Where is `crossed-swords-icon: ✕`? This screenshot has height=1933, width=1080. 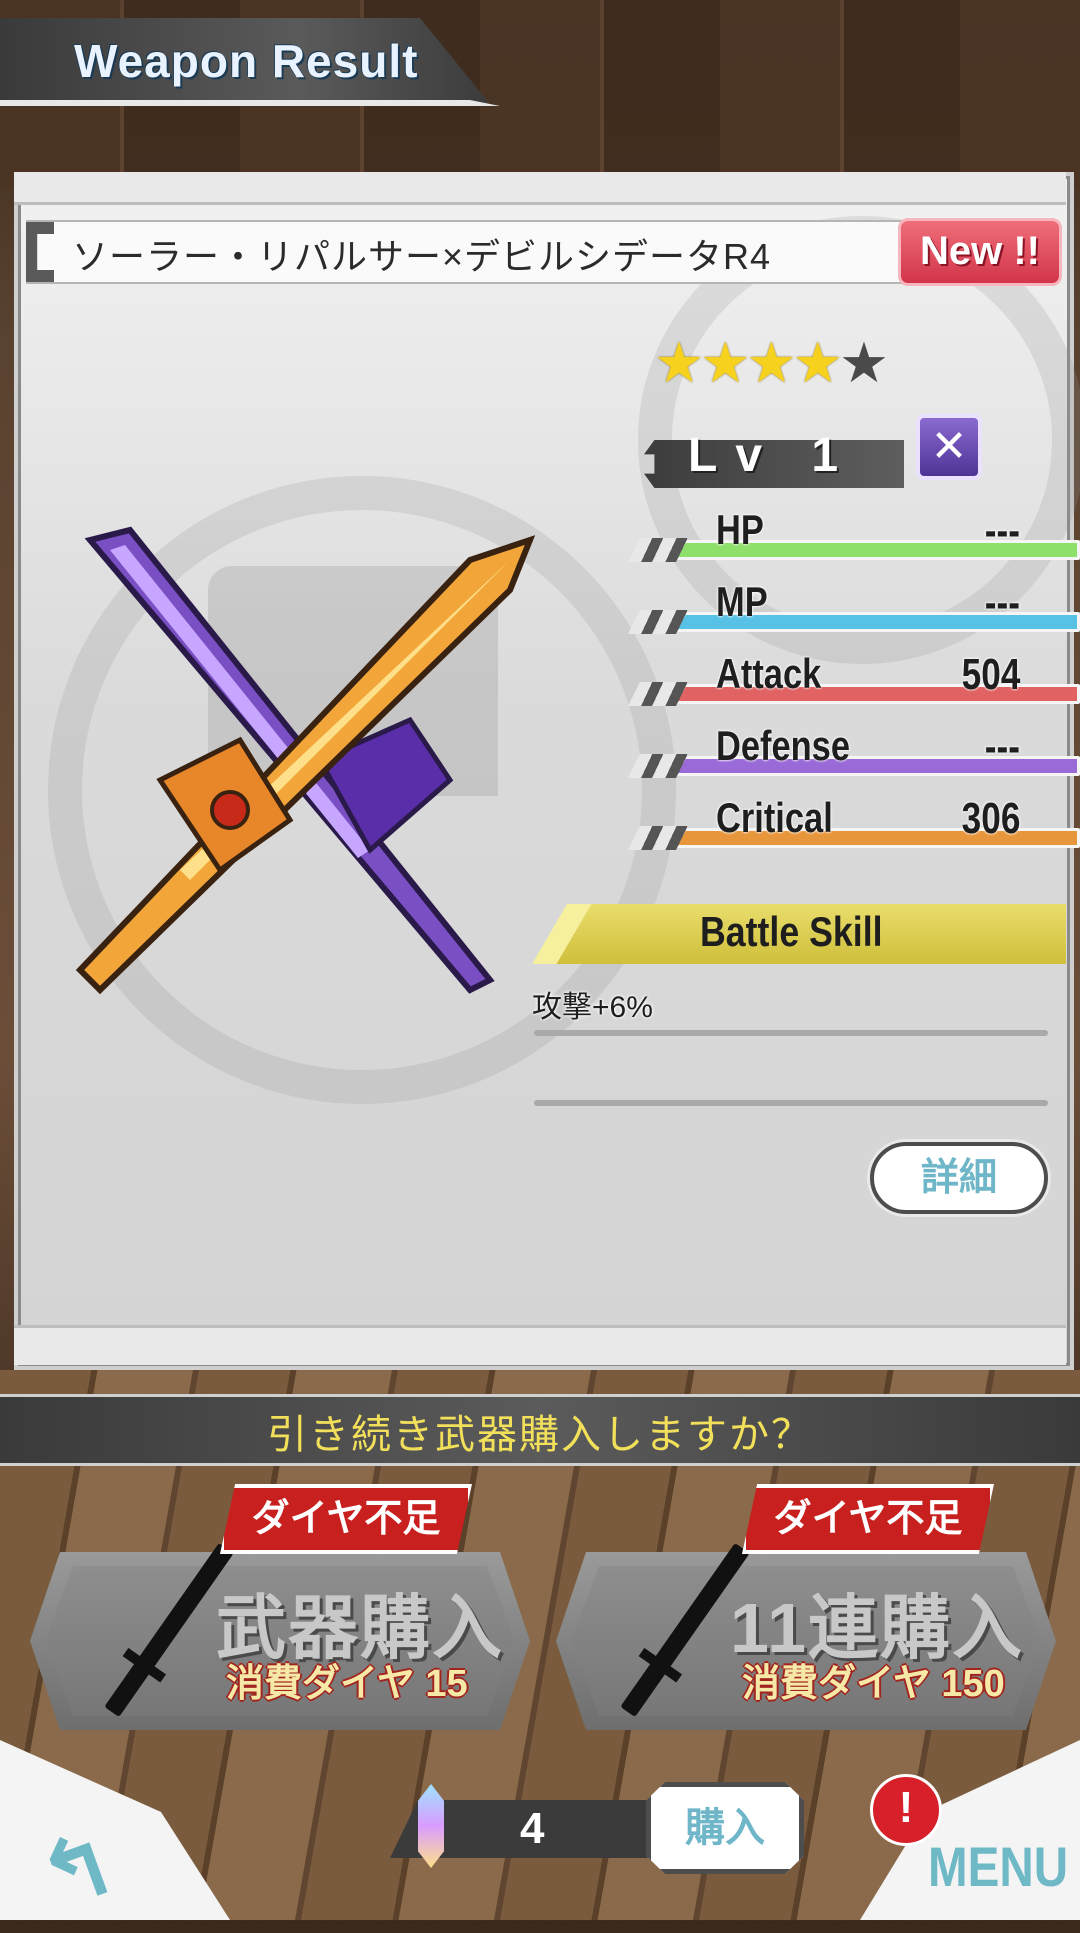
crossed-swords-icon: ✕ is located at coordinates (949, 447).